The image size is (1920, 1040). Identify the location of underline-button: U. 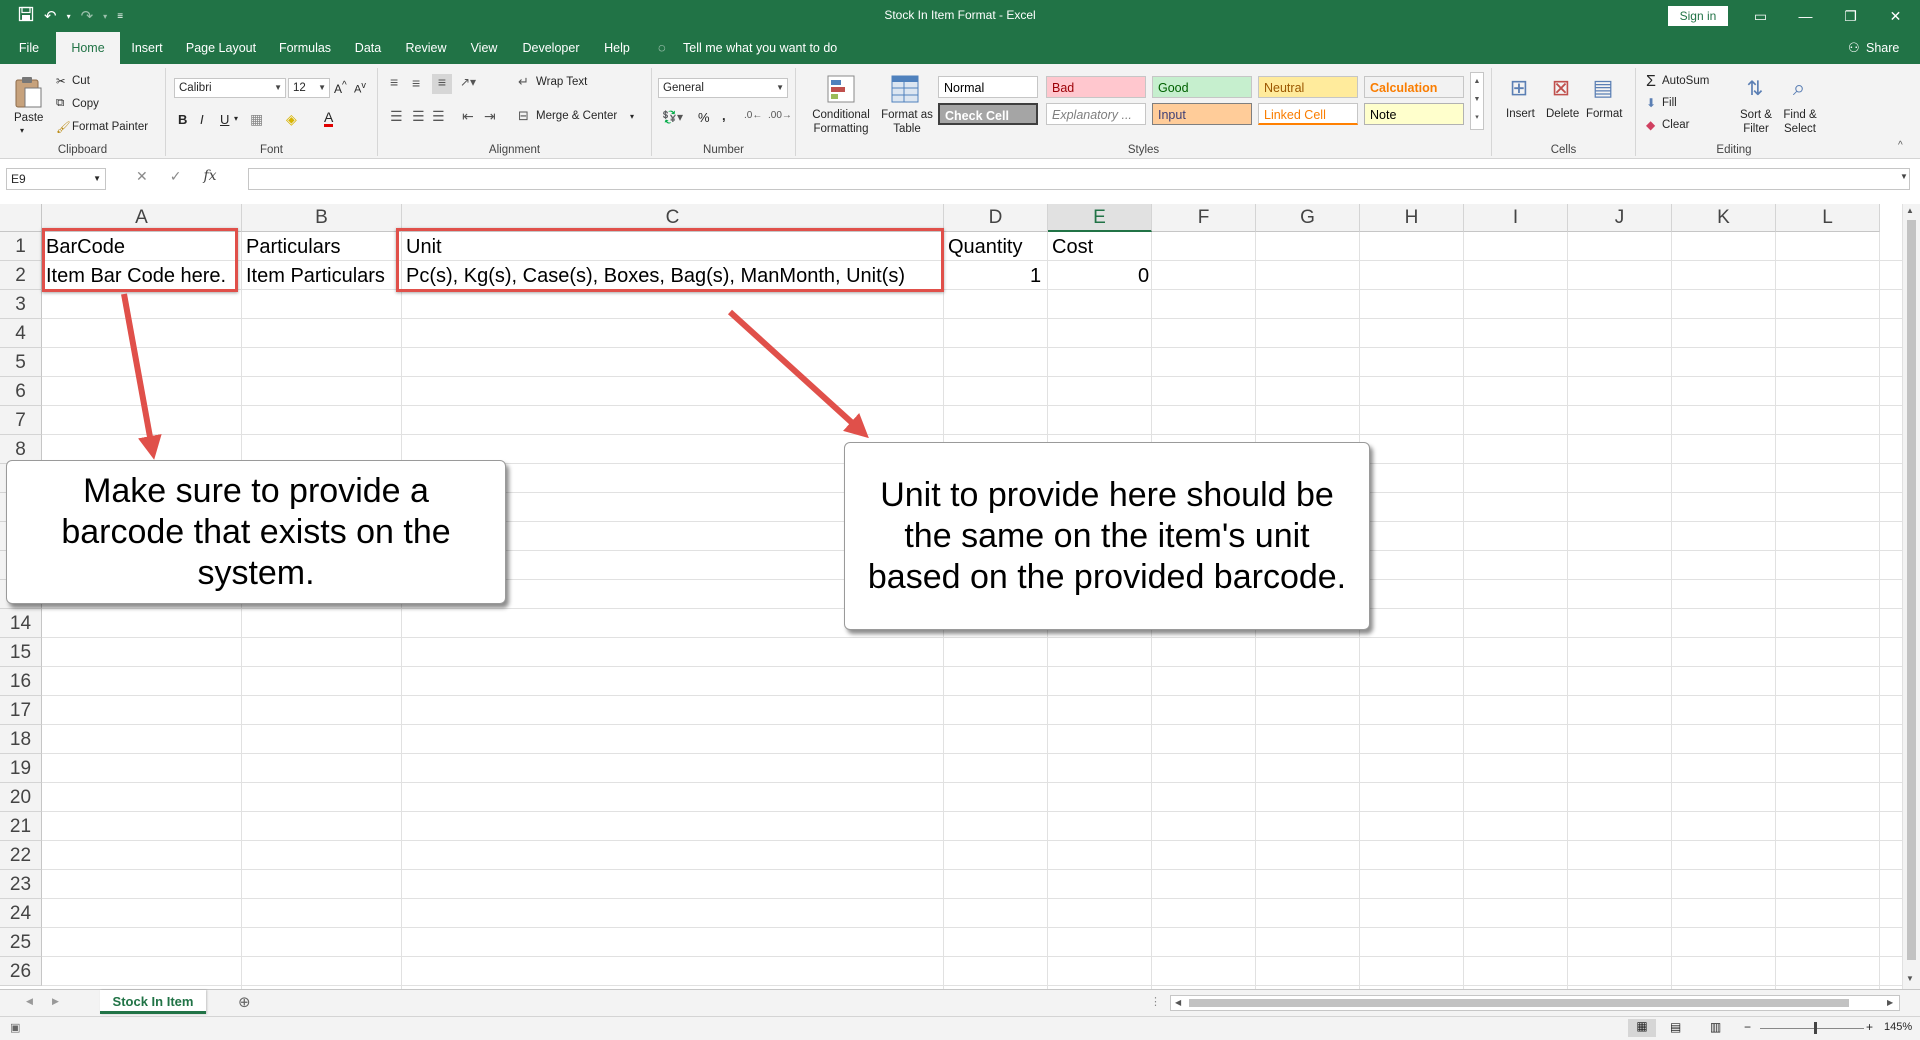
(224, 119).